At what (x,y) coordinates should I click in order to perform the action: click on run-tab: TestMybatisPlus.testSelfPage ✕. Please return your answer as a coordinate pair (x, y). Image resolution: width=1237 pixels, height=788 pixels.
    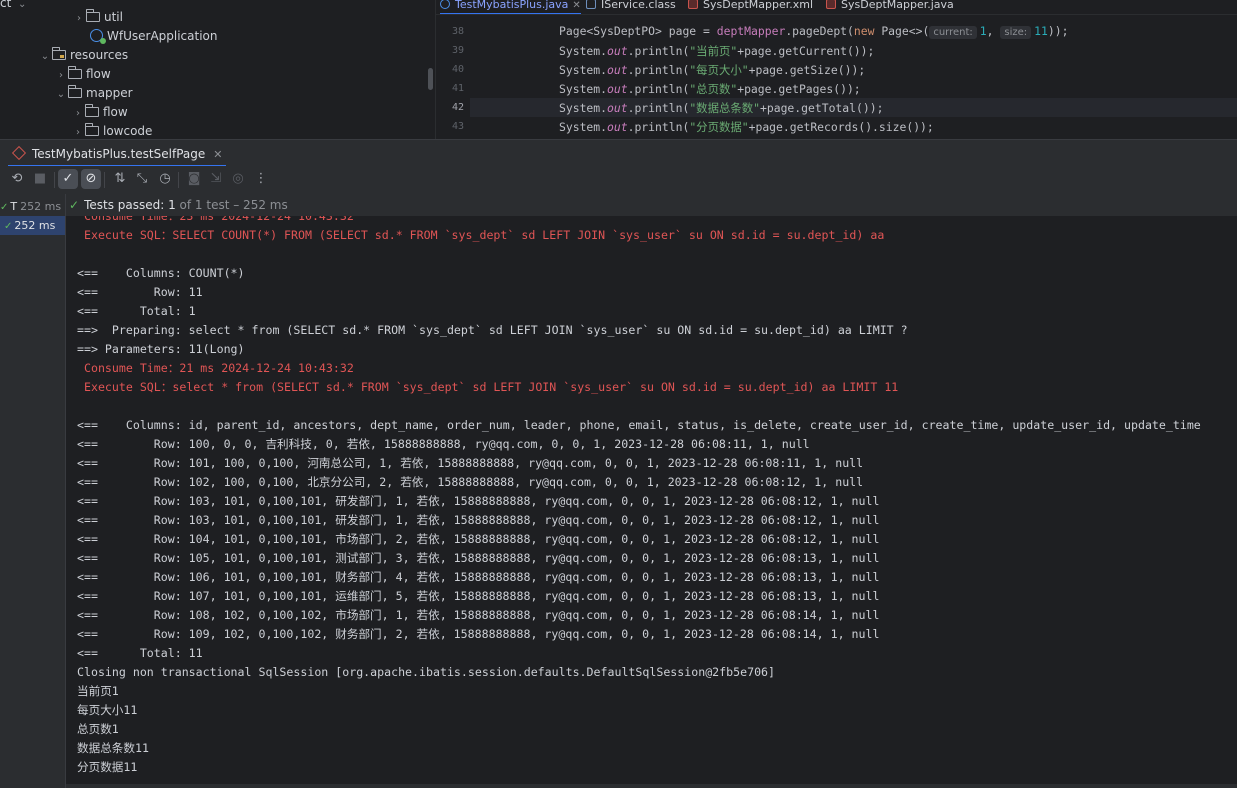
    Looking at the image, I should click on (117, 155).